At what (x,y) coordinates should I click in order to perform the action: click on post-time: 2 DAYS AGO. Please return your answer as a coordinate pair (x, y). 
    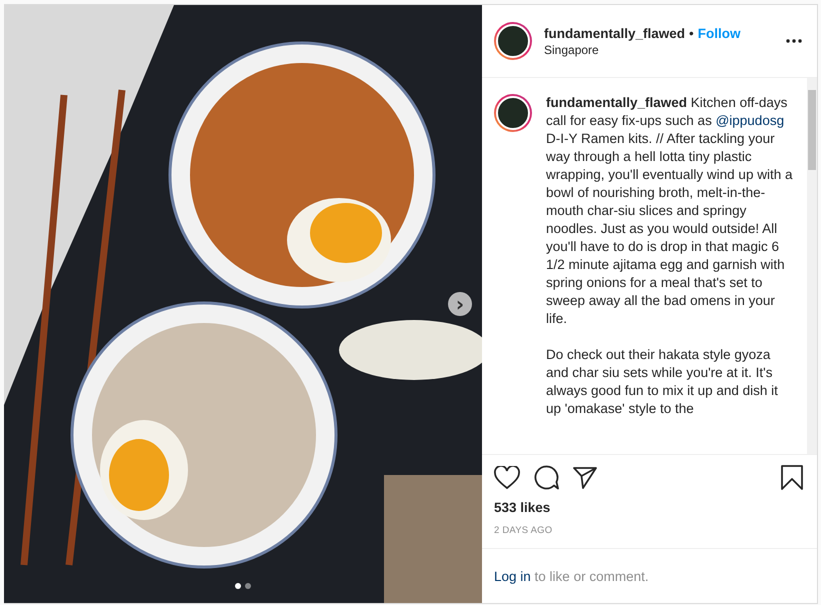
    Looking at the image, I should click on (523, 530).